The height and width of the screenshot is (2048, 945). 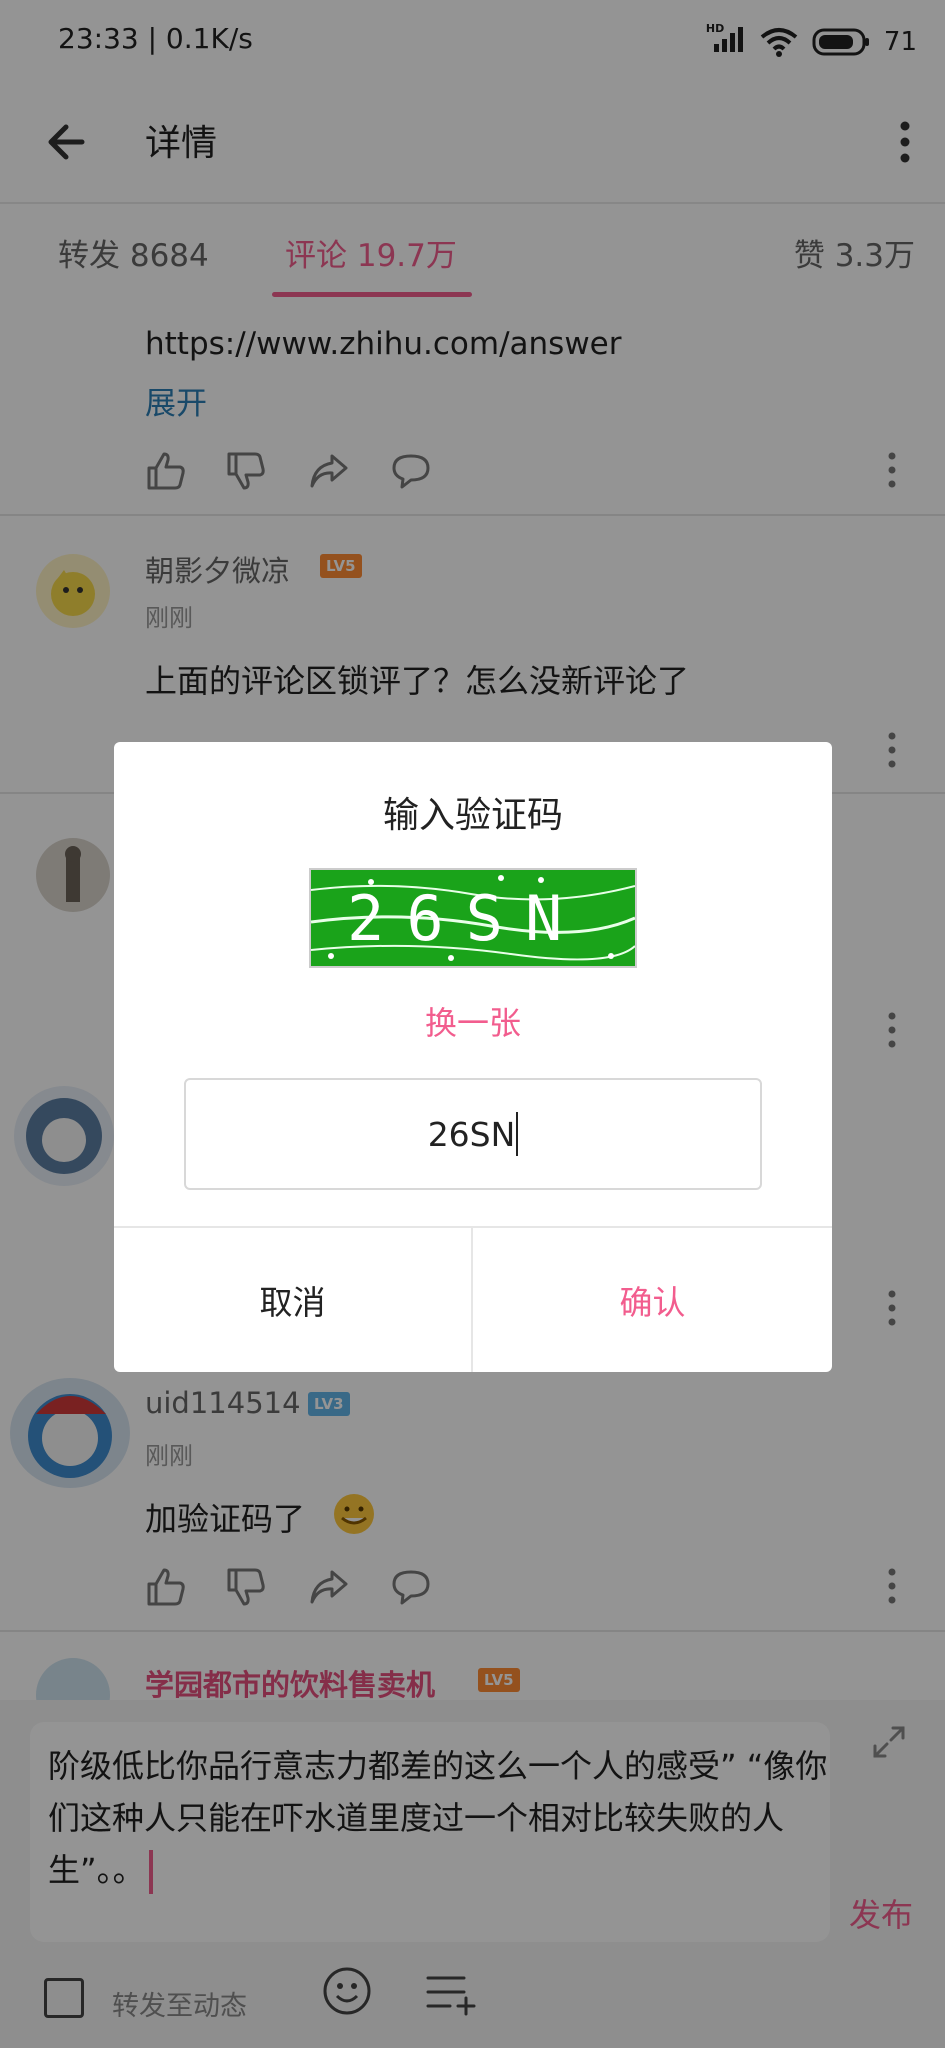 What do you see at coordinates (652, 1300) in the screenshot?
I see `confirm-button: 确认` at bounding box center [652, 1300].